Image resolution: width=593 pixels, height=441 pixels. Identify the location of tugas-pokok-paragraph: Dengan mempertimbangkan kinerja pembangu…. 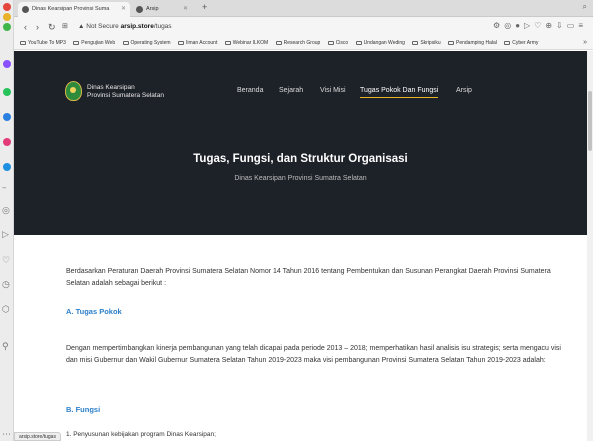
(313, 354).